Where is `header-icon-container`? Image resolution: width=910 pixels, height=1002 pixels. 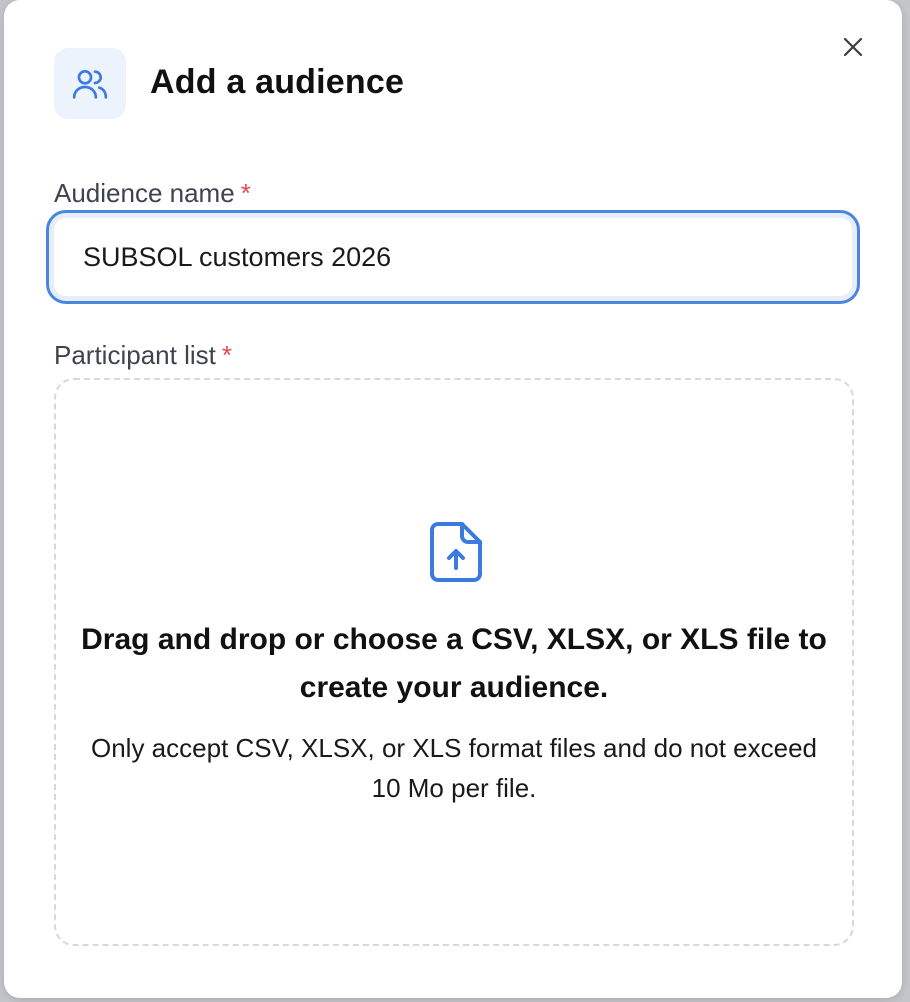
header-icon-container is located at coordinates (90, 83).